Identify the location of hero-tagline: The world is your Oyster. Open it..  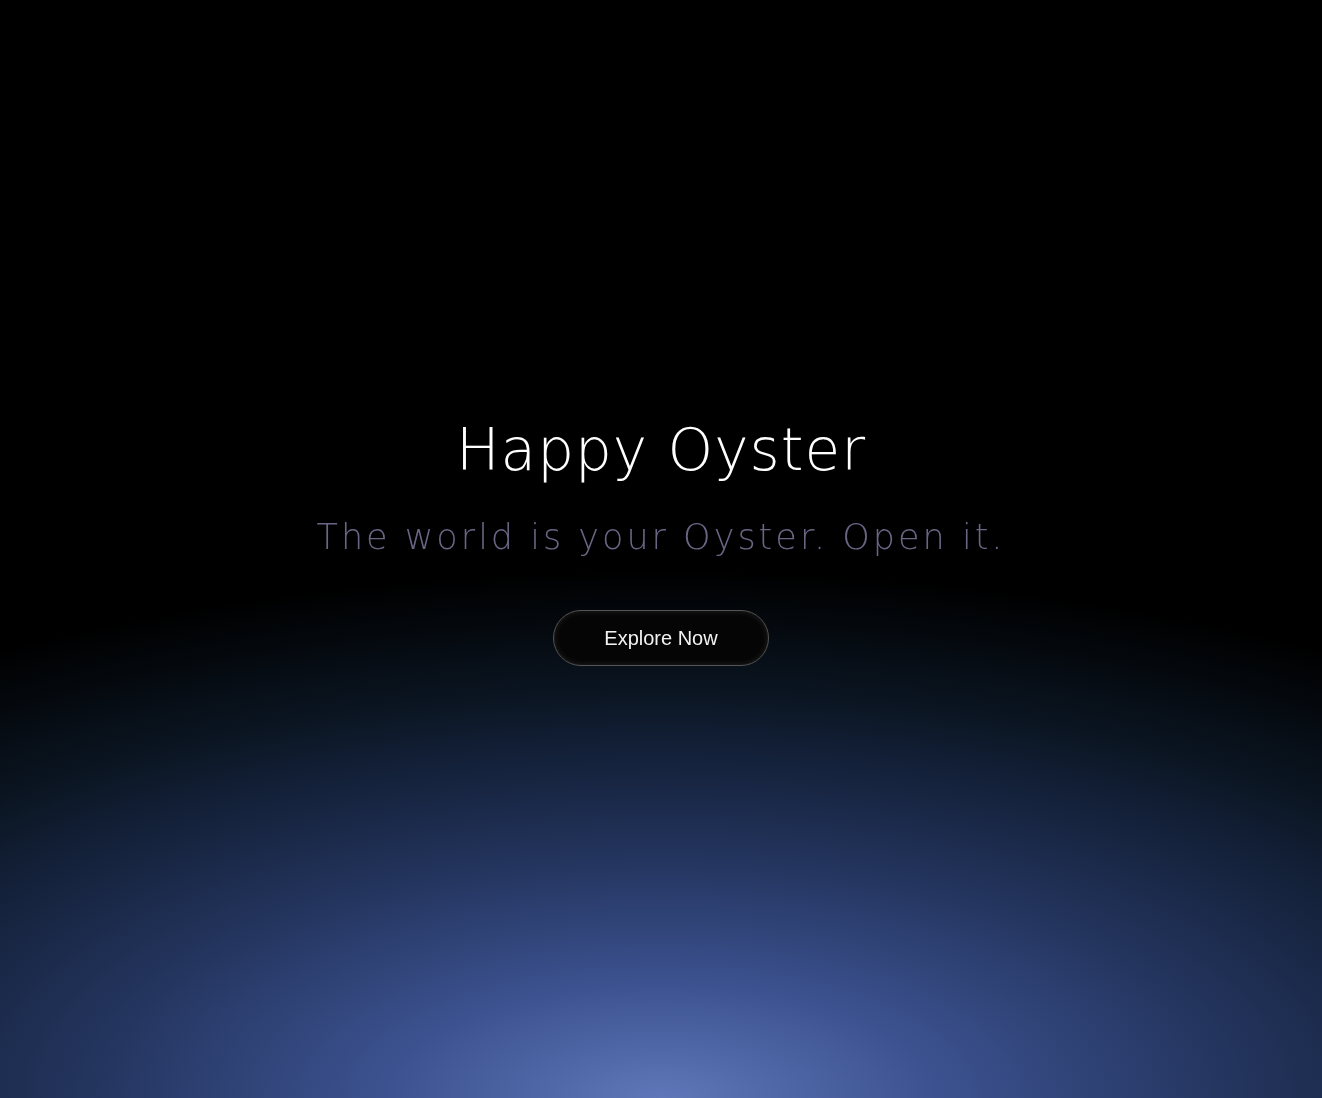
(661, 537).